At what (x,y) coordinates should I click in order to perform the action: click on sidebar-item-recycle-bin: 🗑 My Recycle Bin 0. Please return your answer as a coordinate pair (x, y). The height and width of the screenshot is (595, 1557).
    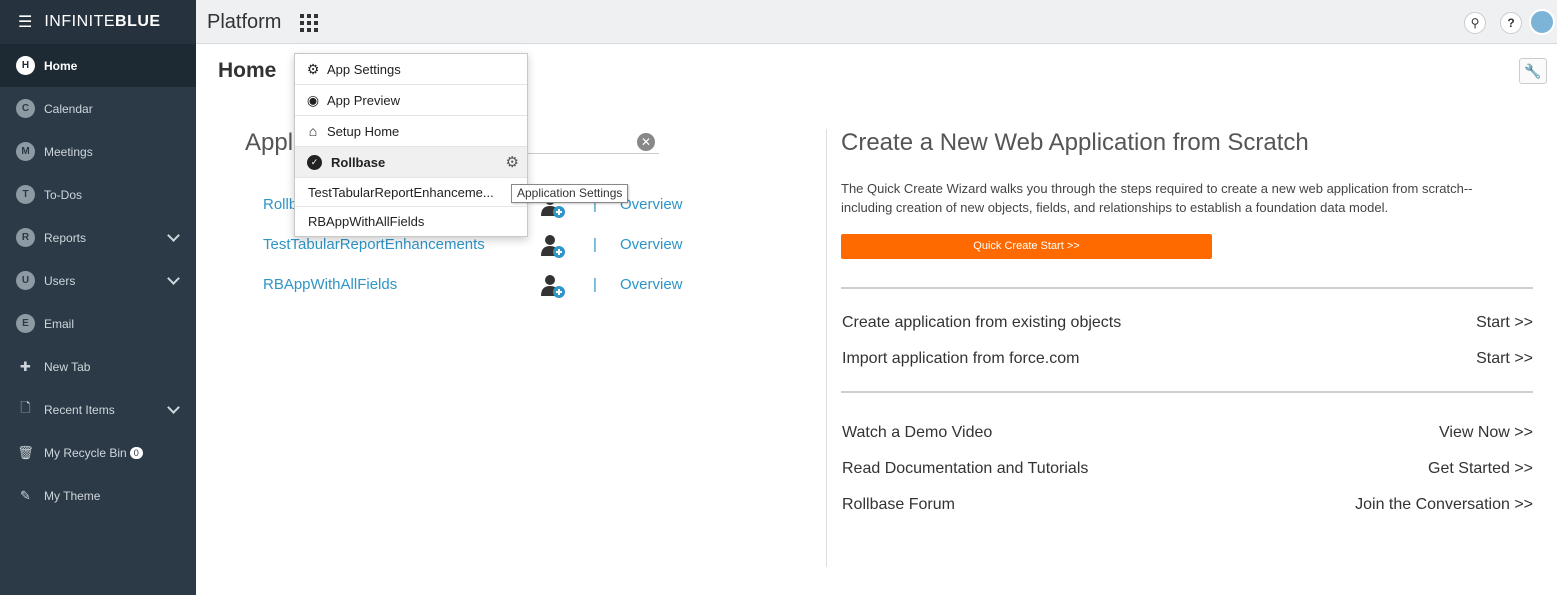
    Looking at the image, I should click on (98, 452).